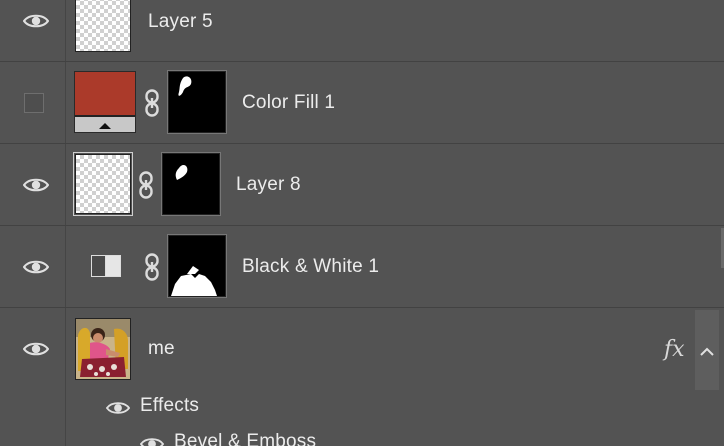 This screenshot has width=724, height=446. I want to click on layer-row-layer-5: Layer 5, so click(362, 31).